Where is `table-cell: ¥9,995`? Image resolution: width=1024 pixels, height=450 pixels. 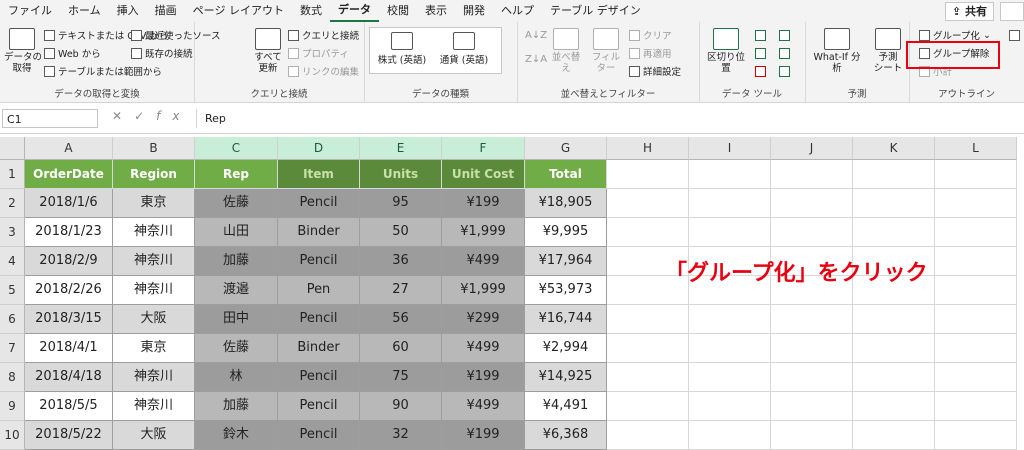 table-cell: ¥9,995 is located at coordinates (566, 232).